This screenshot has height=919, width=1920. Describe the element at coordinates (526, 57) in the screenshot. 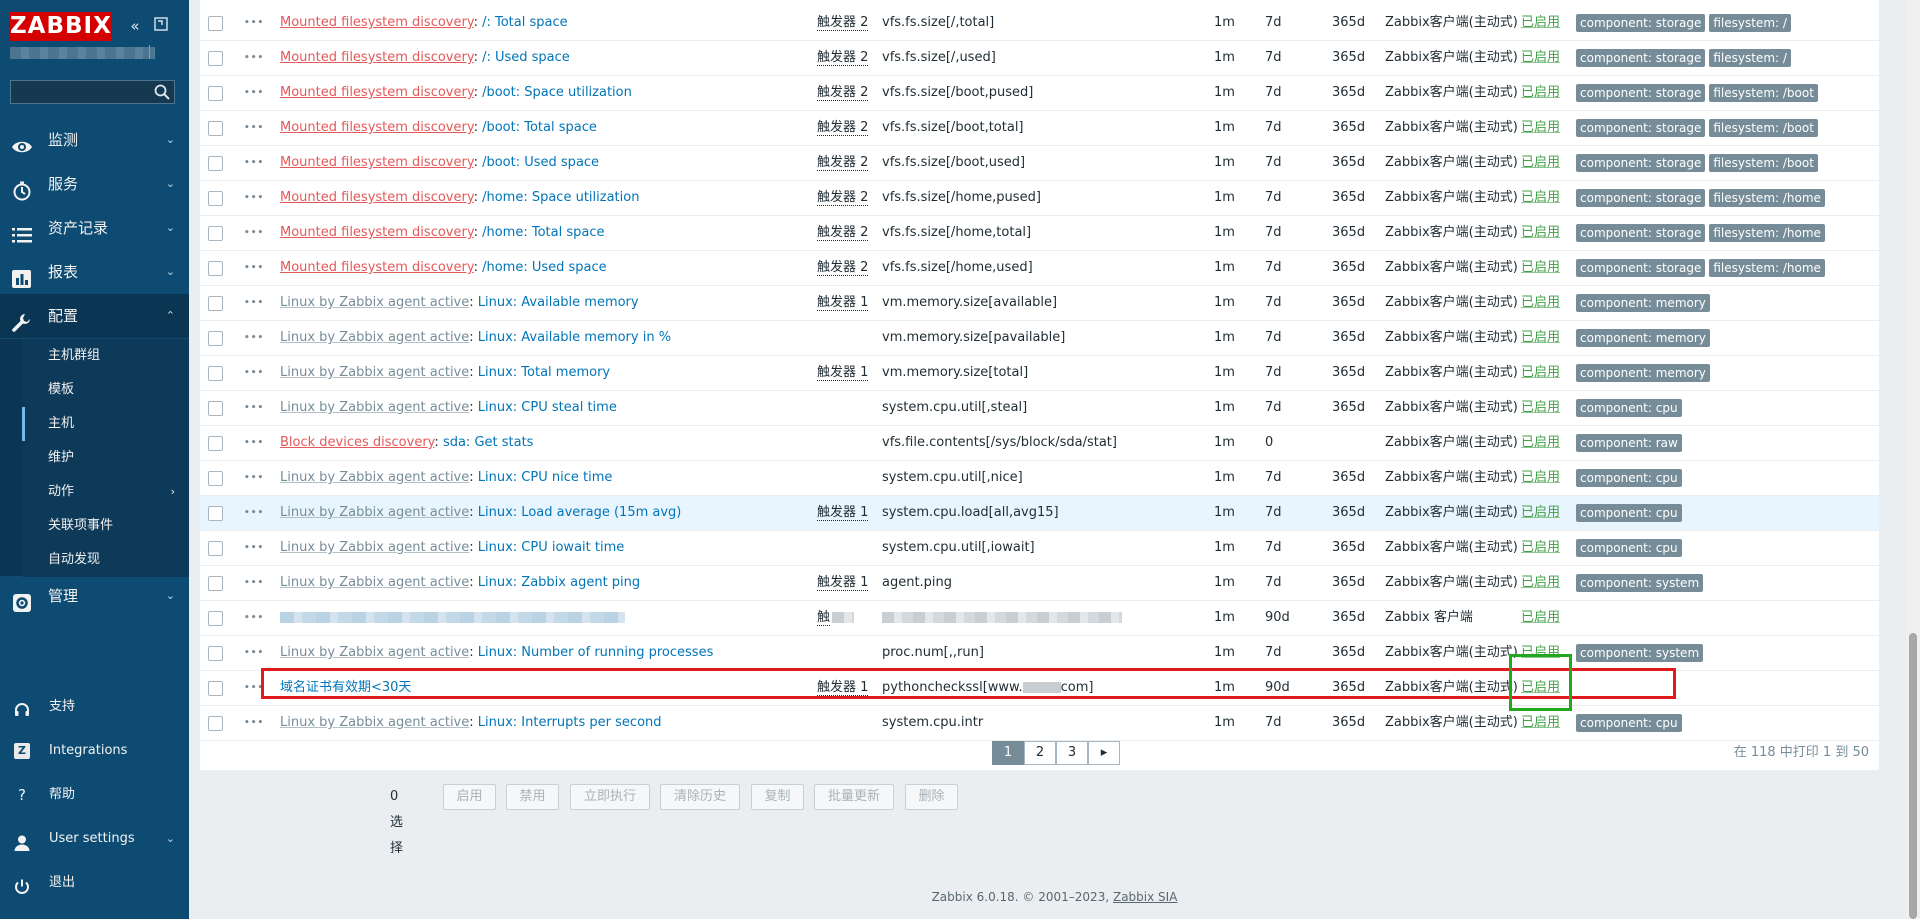

I see `item-name-link: /: Used space` at that location.